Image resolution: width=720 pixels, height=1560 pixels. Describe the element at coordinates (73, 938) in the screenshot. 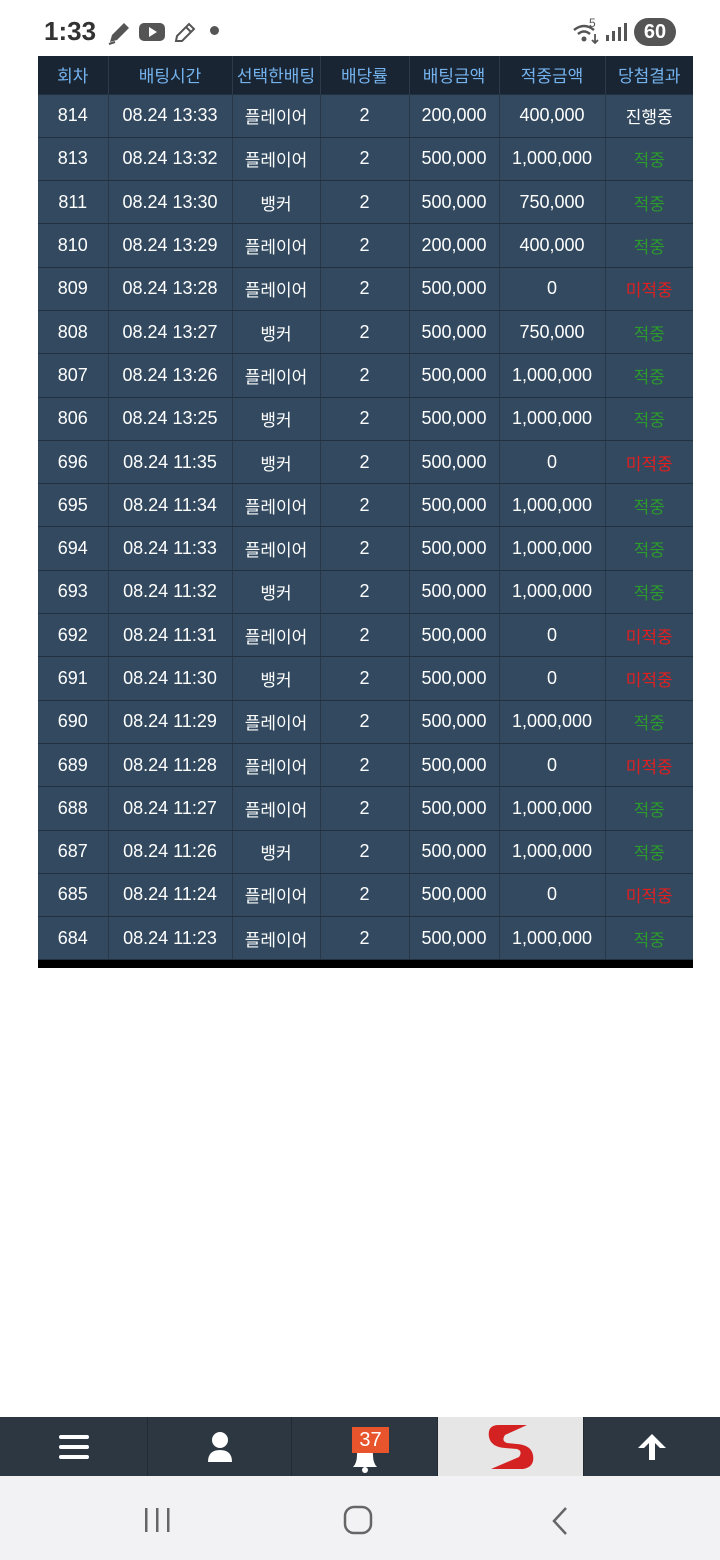

I see `round-cell: 684` at that location.